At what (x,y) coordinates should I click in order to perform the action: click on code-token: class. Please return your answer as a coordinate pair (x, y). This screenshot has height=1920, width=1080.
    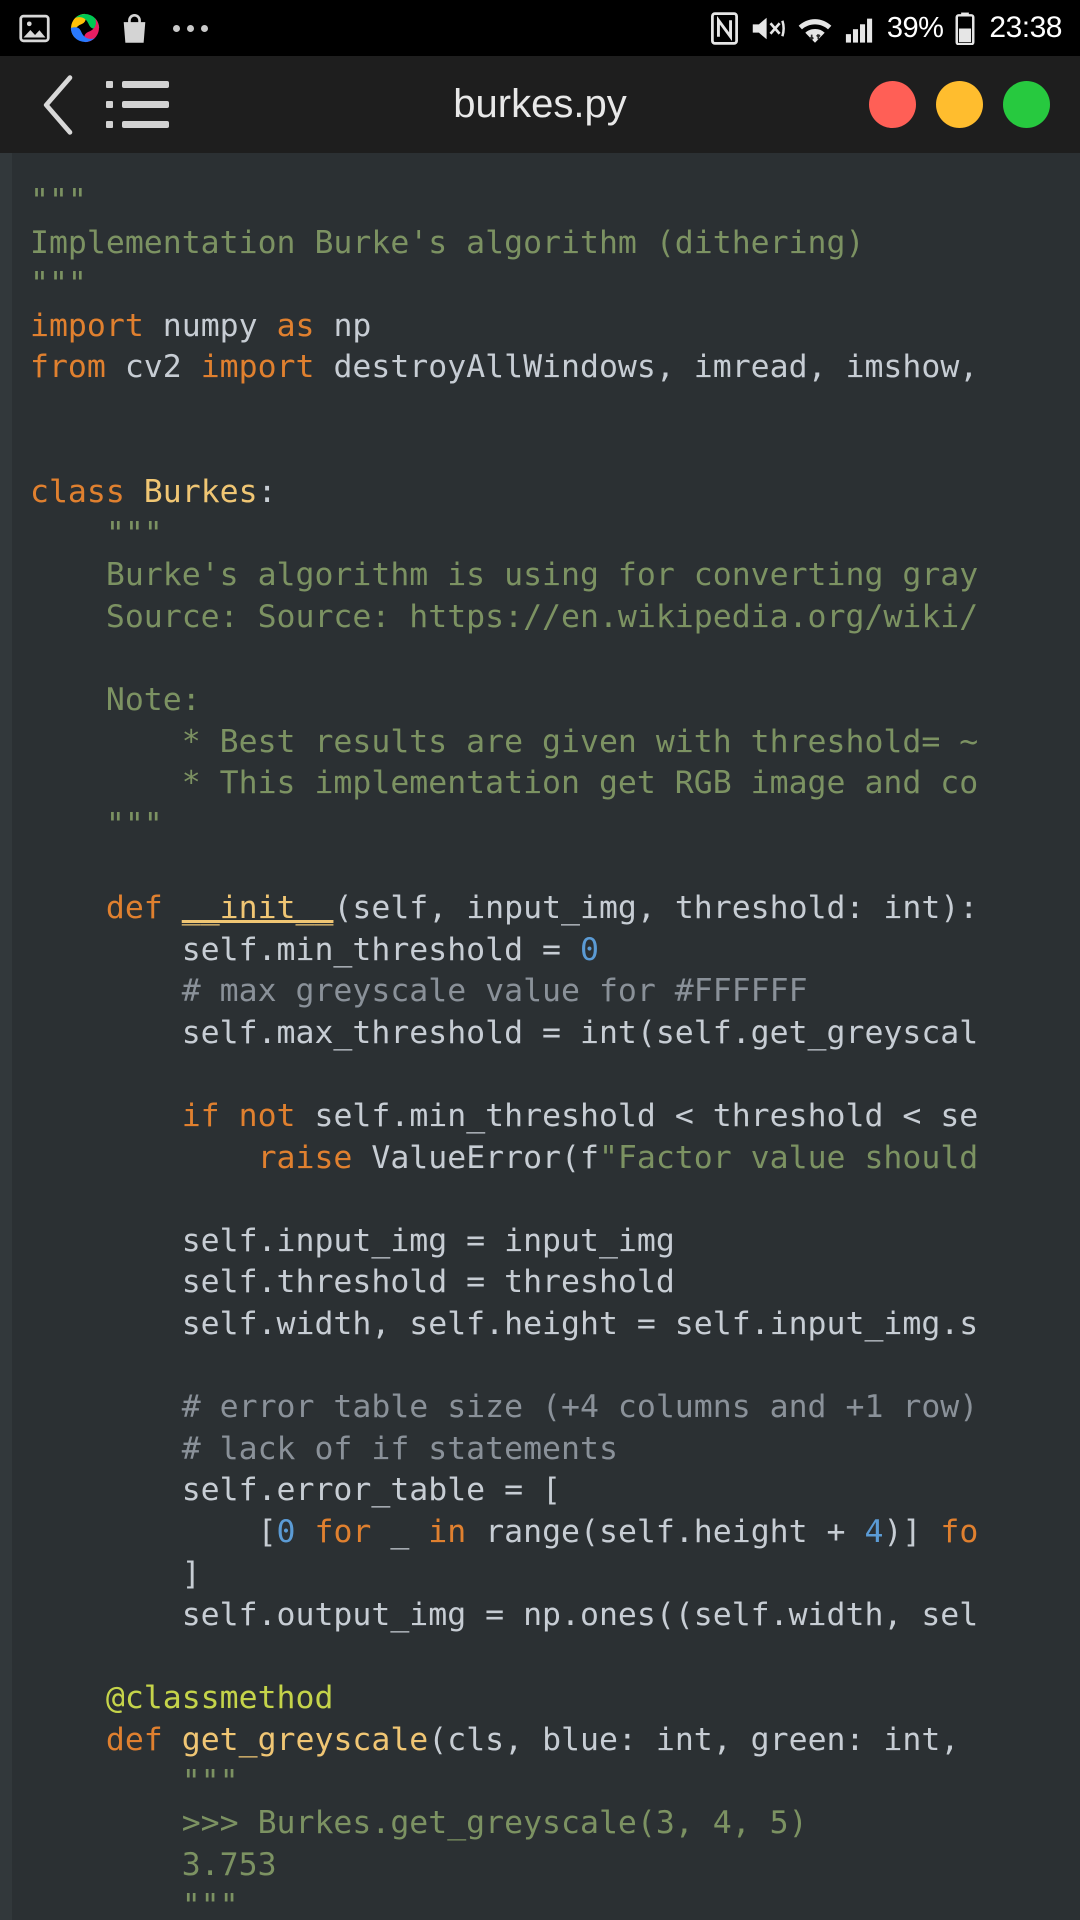
    Looking at the image, I should click on (77, 492).